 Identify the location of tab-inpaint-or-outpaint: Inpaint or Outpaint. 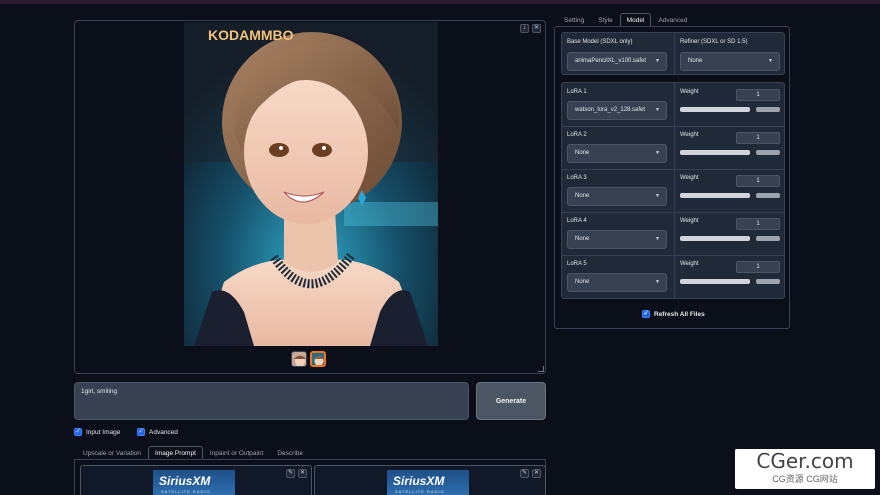
(236, 453).